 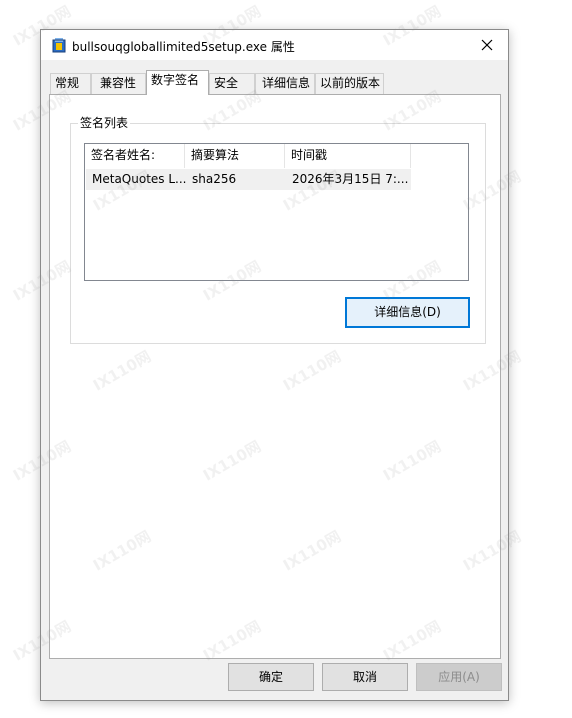 I want to click on tab-label: 常规, so click(x=67, y=83).